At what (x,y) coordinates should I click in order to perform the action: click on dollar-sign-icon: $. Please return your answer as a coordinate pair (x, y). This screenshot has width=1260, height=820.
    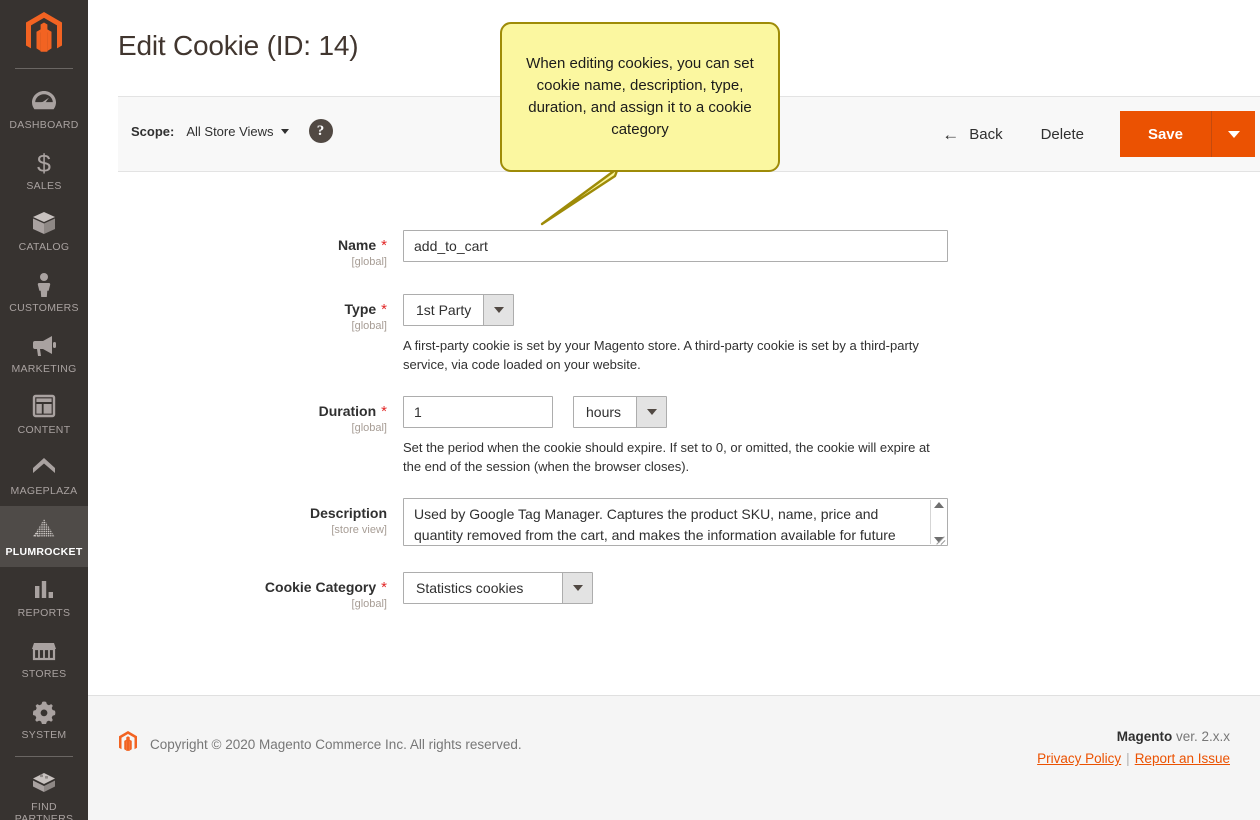
    Looking at the image, I should click on (44, 163).